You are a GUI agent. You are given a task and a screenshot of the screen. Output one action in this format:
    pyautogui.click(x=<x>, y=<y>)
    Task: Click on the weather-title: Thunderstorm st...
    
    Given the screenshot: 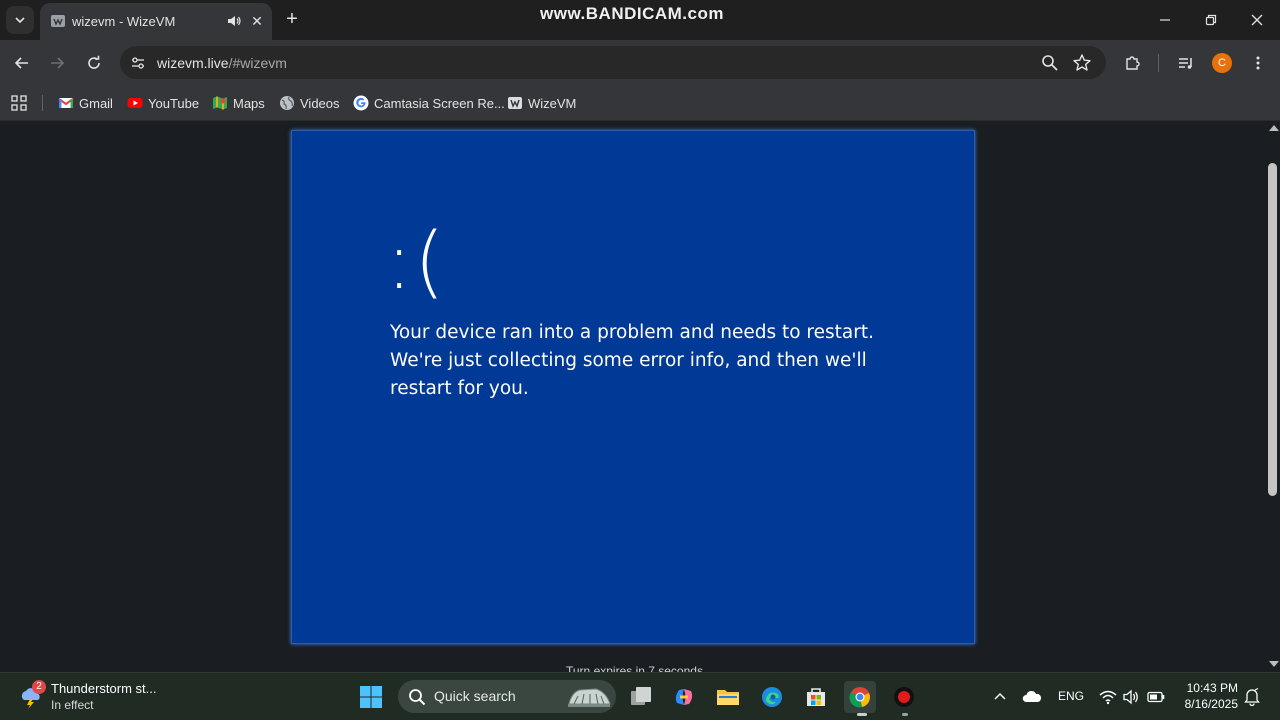 What is the action you would take?
    pyautogui.click(x=104, y=688)
    